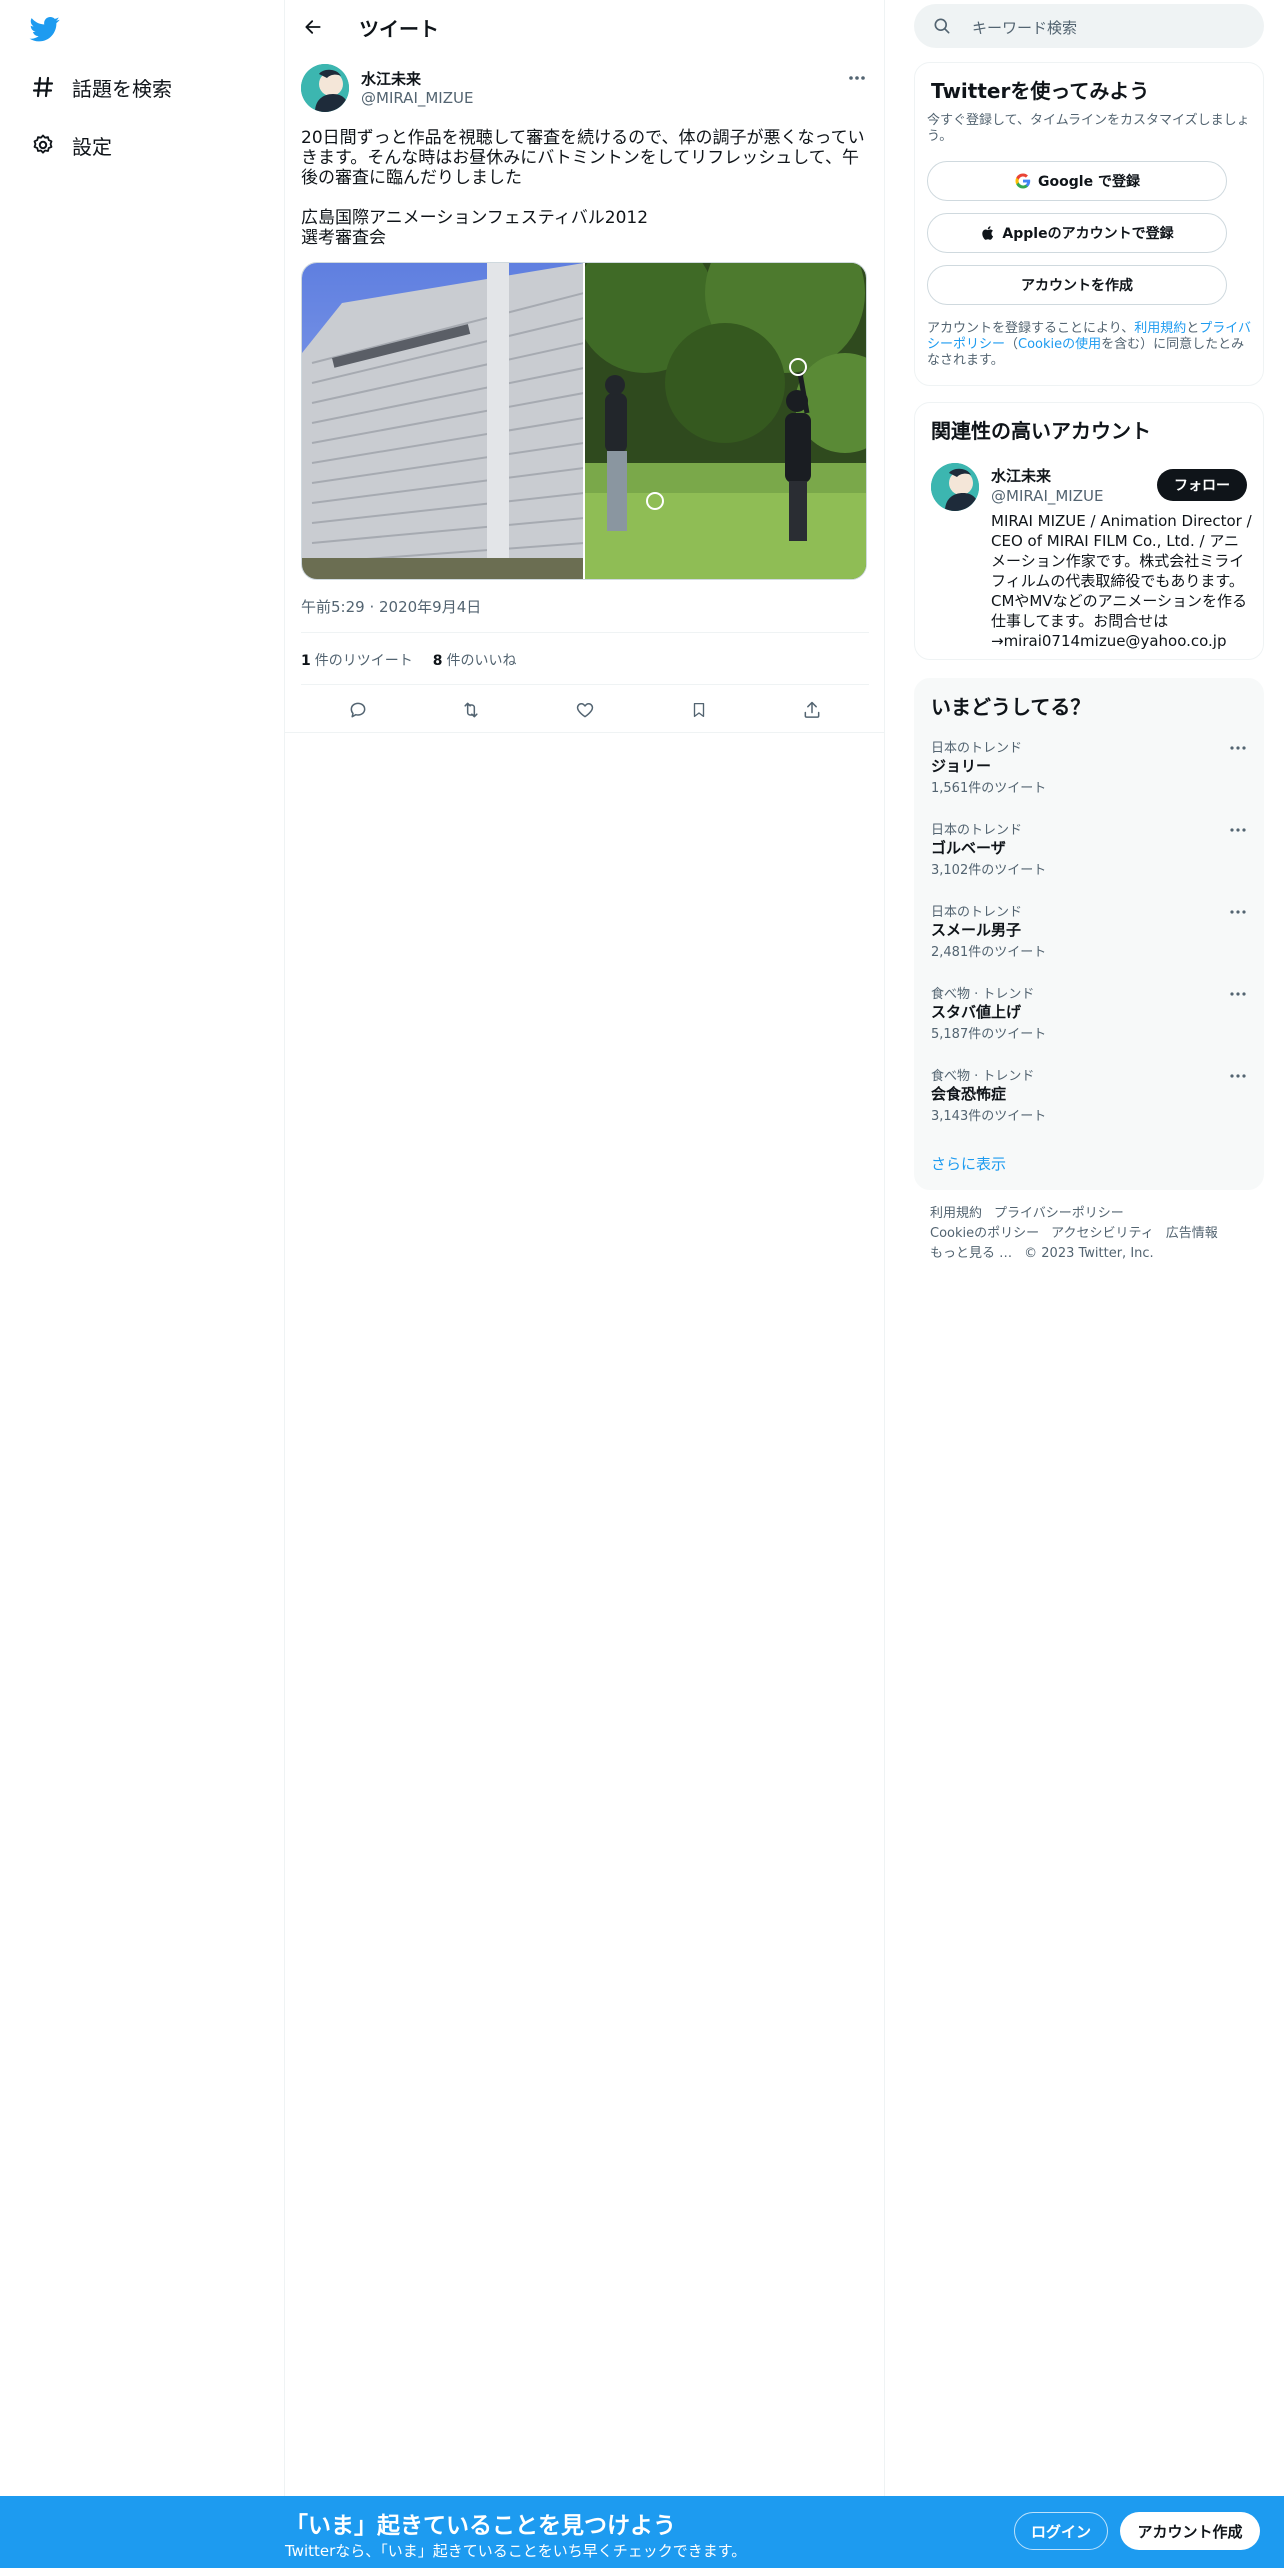 The width and height of the screenshot is (1284, 2568). I want to click on apple-signup-label: Appleのアカウントで登録, so click(1088, 234).